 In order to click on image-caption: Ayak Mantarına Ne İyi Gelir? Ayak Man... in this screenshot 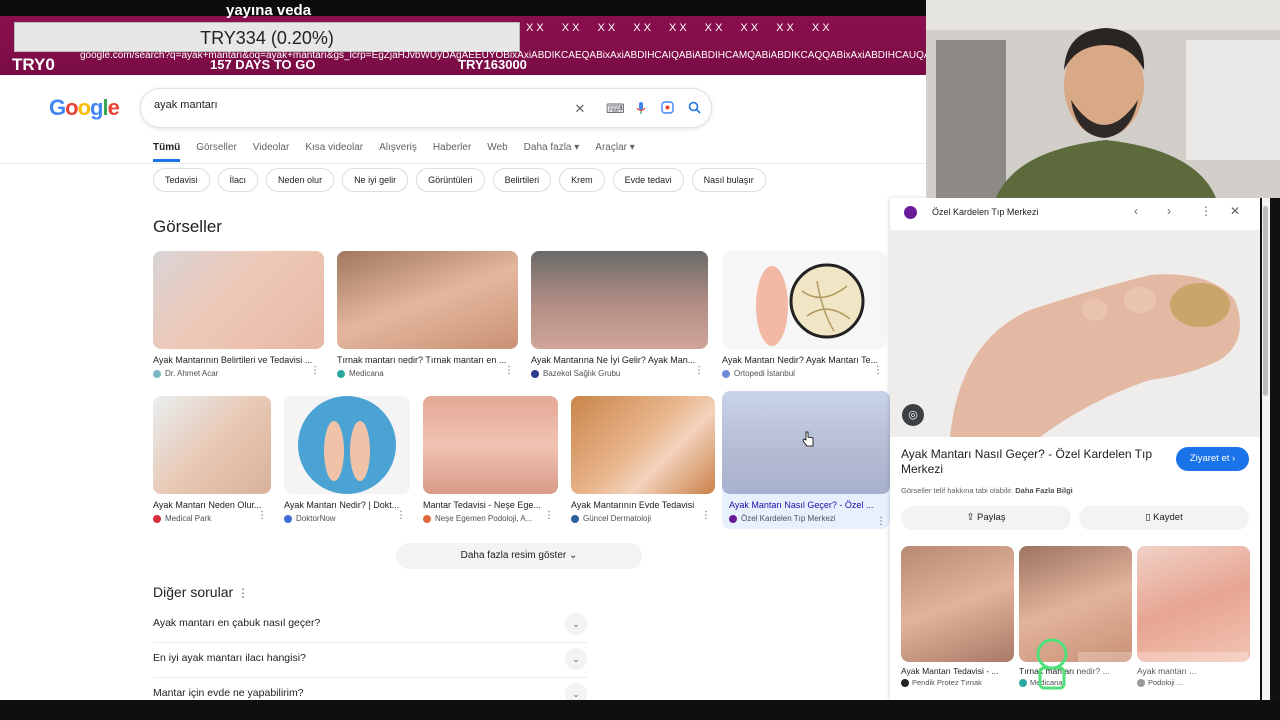, I will do `click(619, 360)`.